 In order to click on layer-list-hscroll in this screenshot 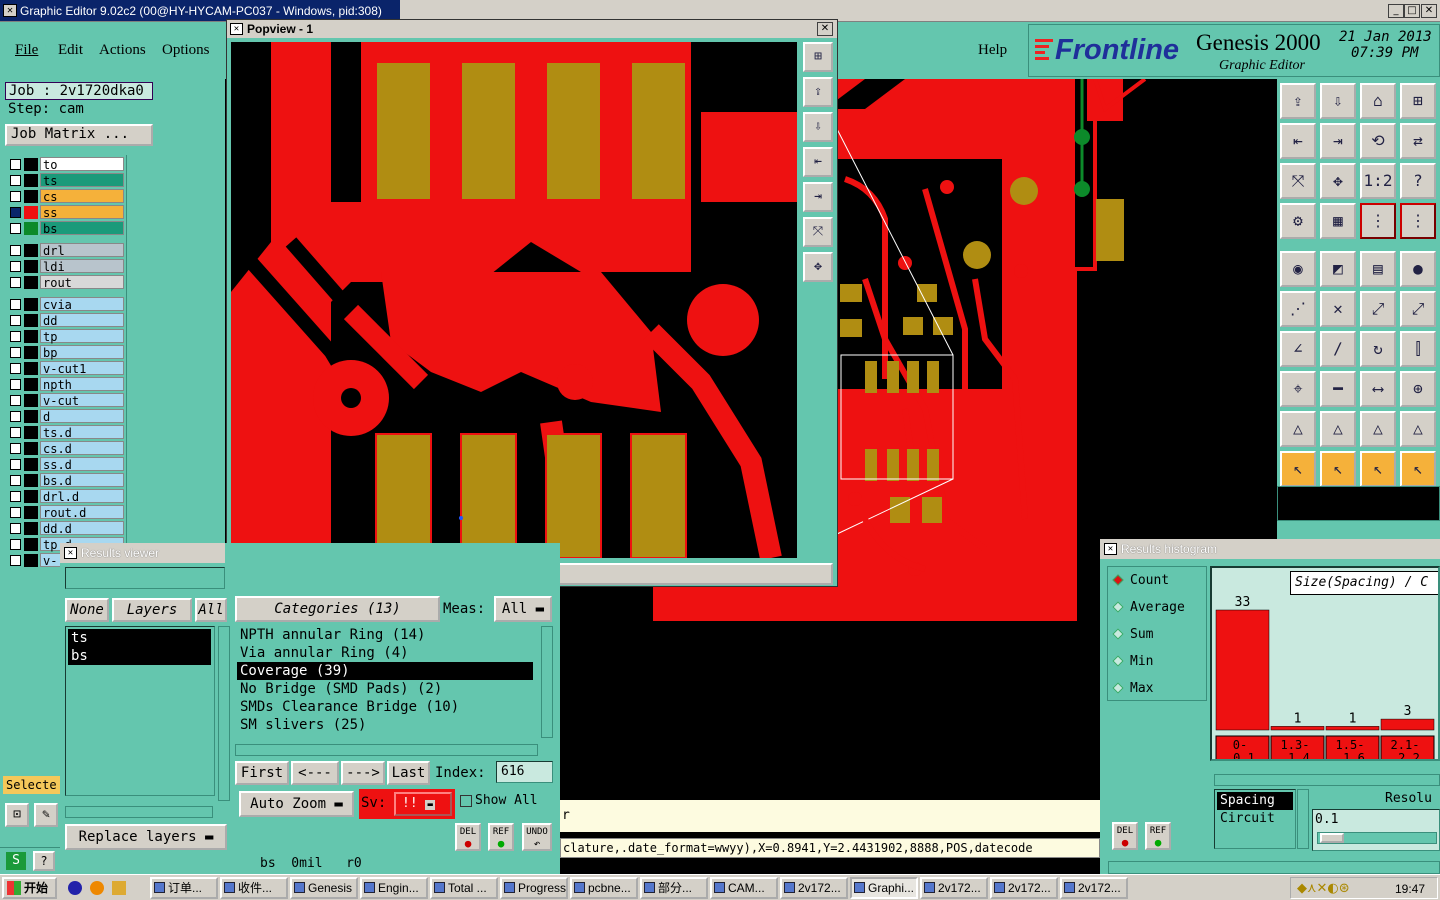, I will do `click(139, 812)`.